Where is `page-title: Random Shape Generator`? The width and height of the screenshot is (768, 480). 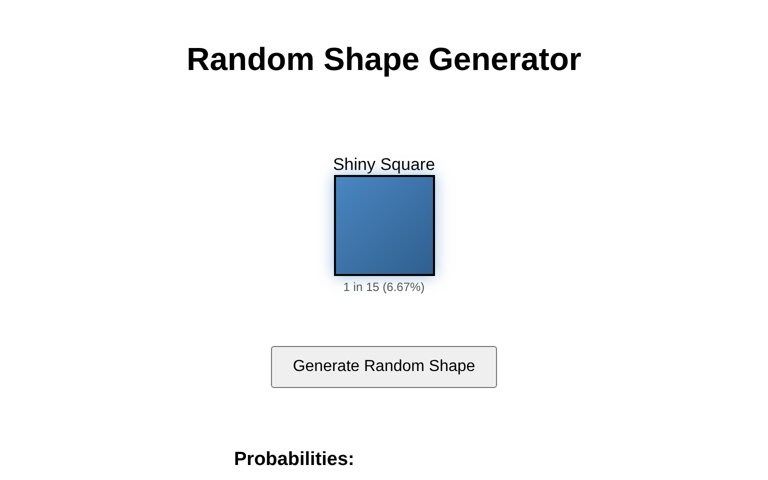
page-title: Random Shape Generator is located at coordinates (384, 59).